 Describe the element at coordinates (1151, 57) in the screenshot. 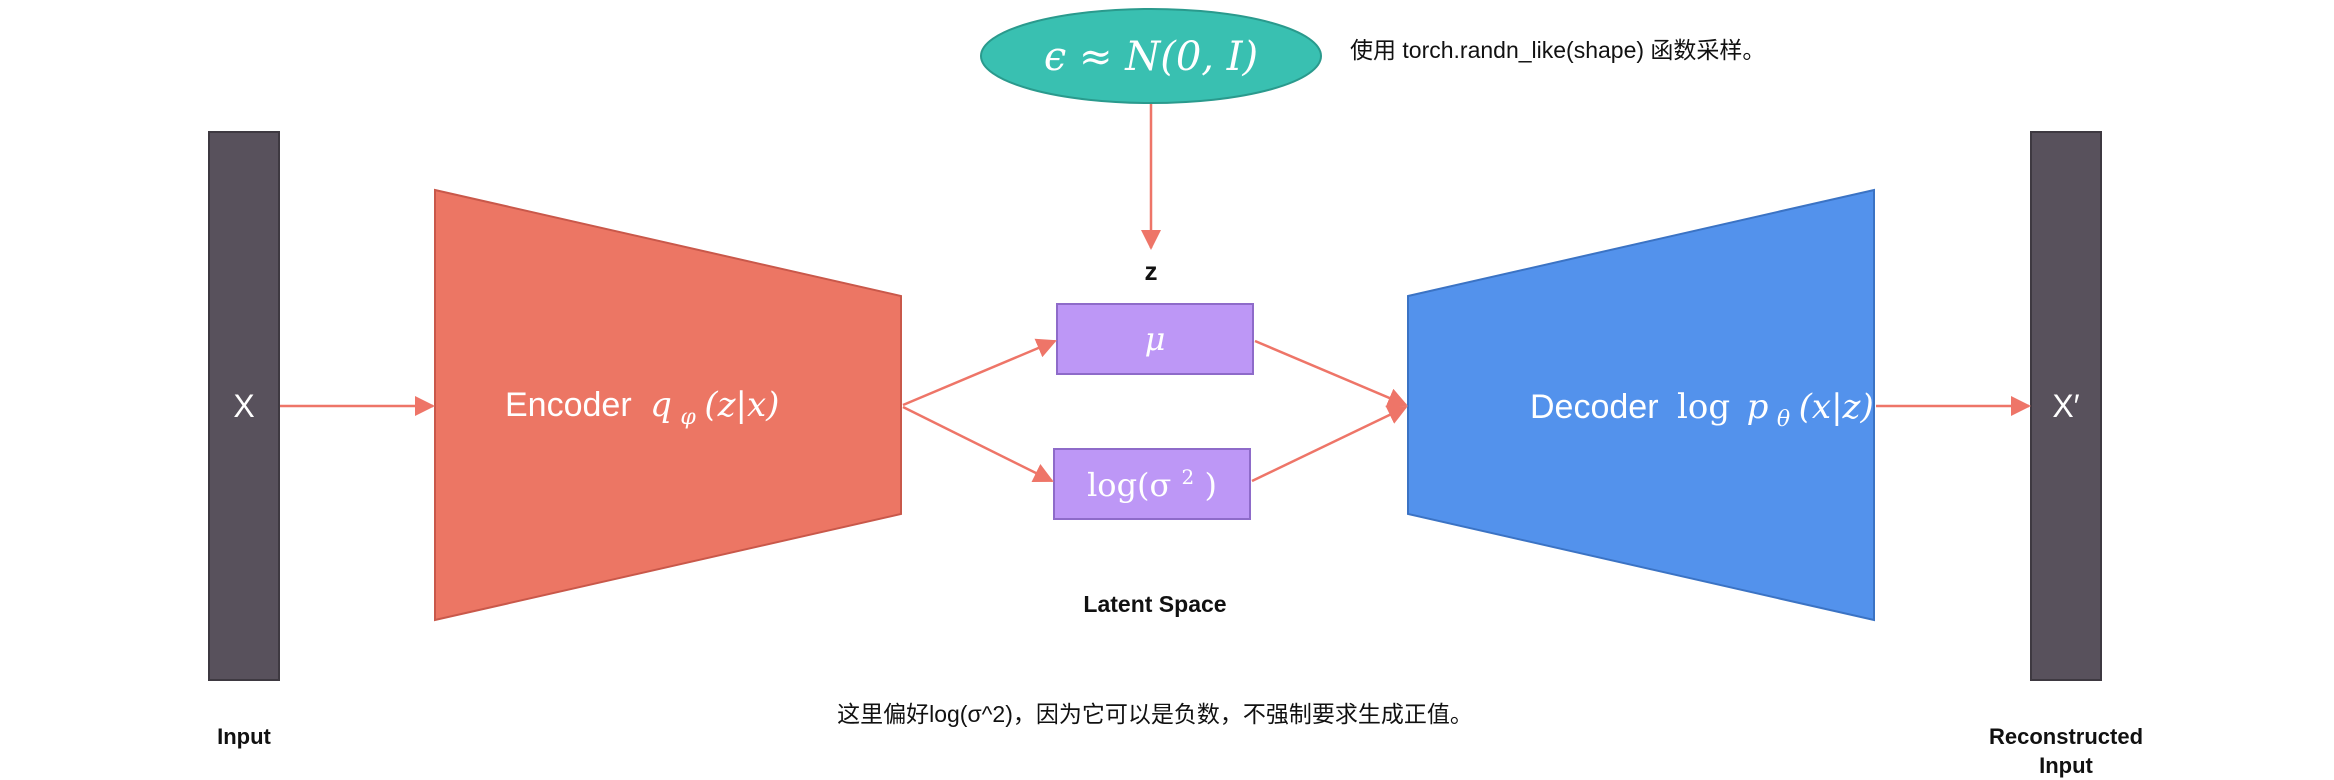

I see `noise-formula: ϵ ≈ N(0, I)` at that location.